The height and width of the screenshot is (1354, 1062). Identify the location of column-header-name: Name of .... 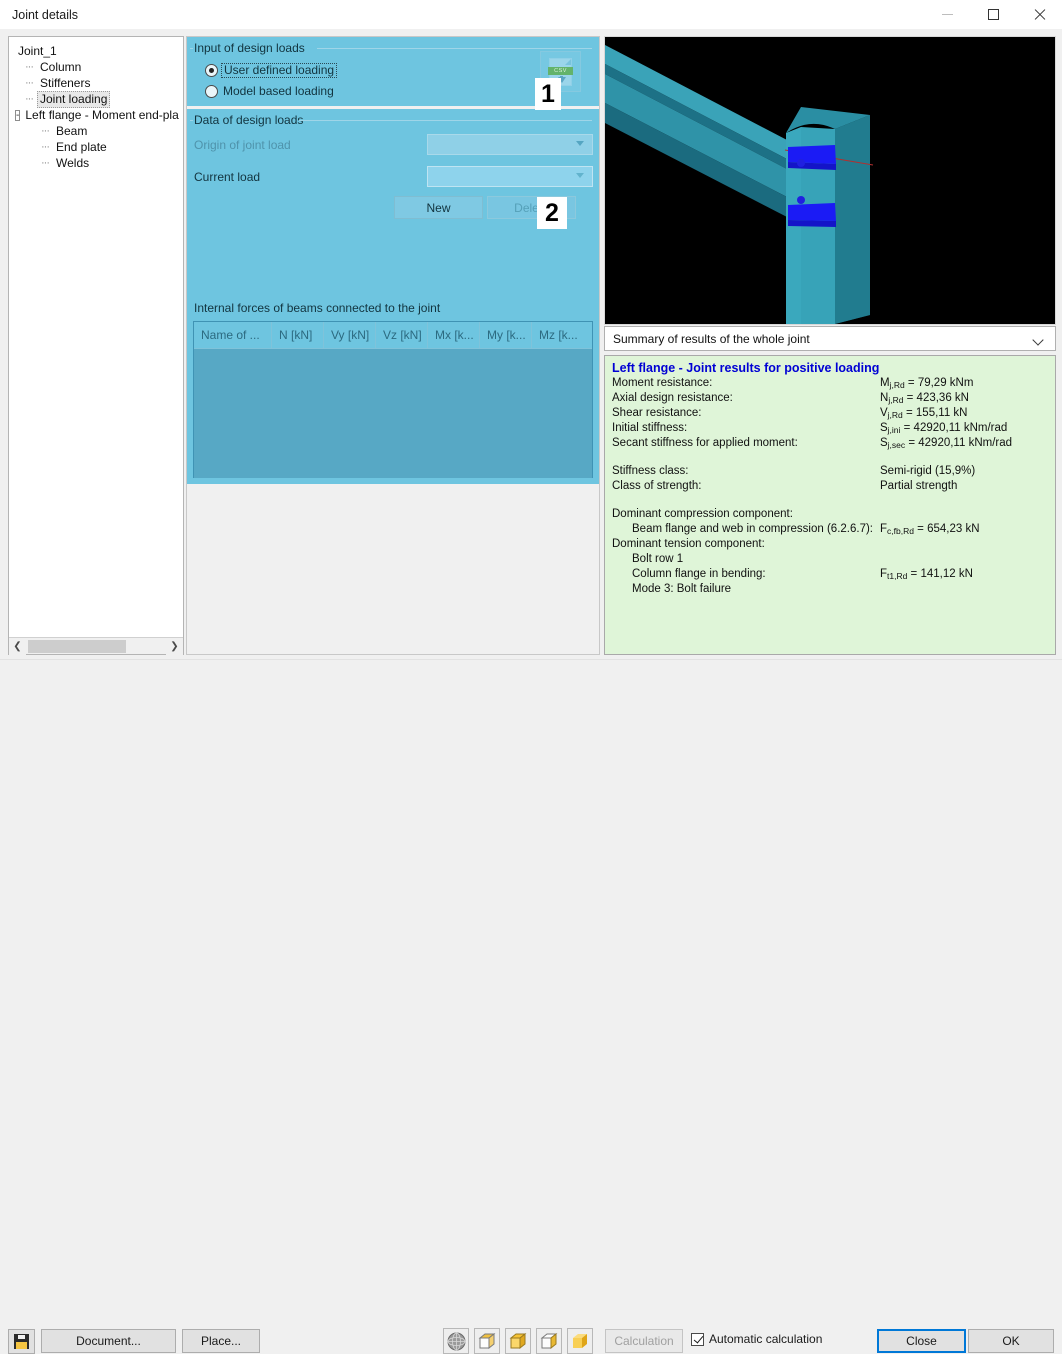
(233, 335).